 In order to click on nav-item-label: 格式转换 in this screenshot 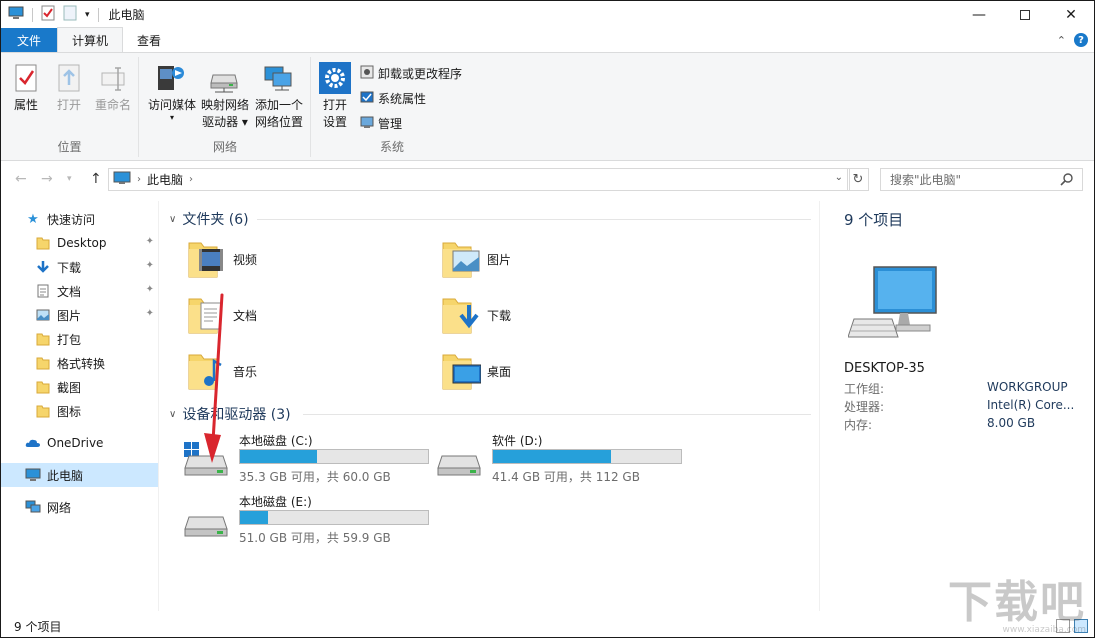, I will do `click(81, 363)`.